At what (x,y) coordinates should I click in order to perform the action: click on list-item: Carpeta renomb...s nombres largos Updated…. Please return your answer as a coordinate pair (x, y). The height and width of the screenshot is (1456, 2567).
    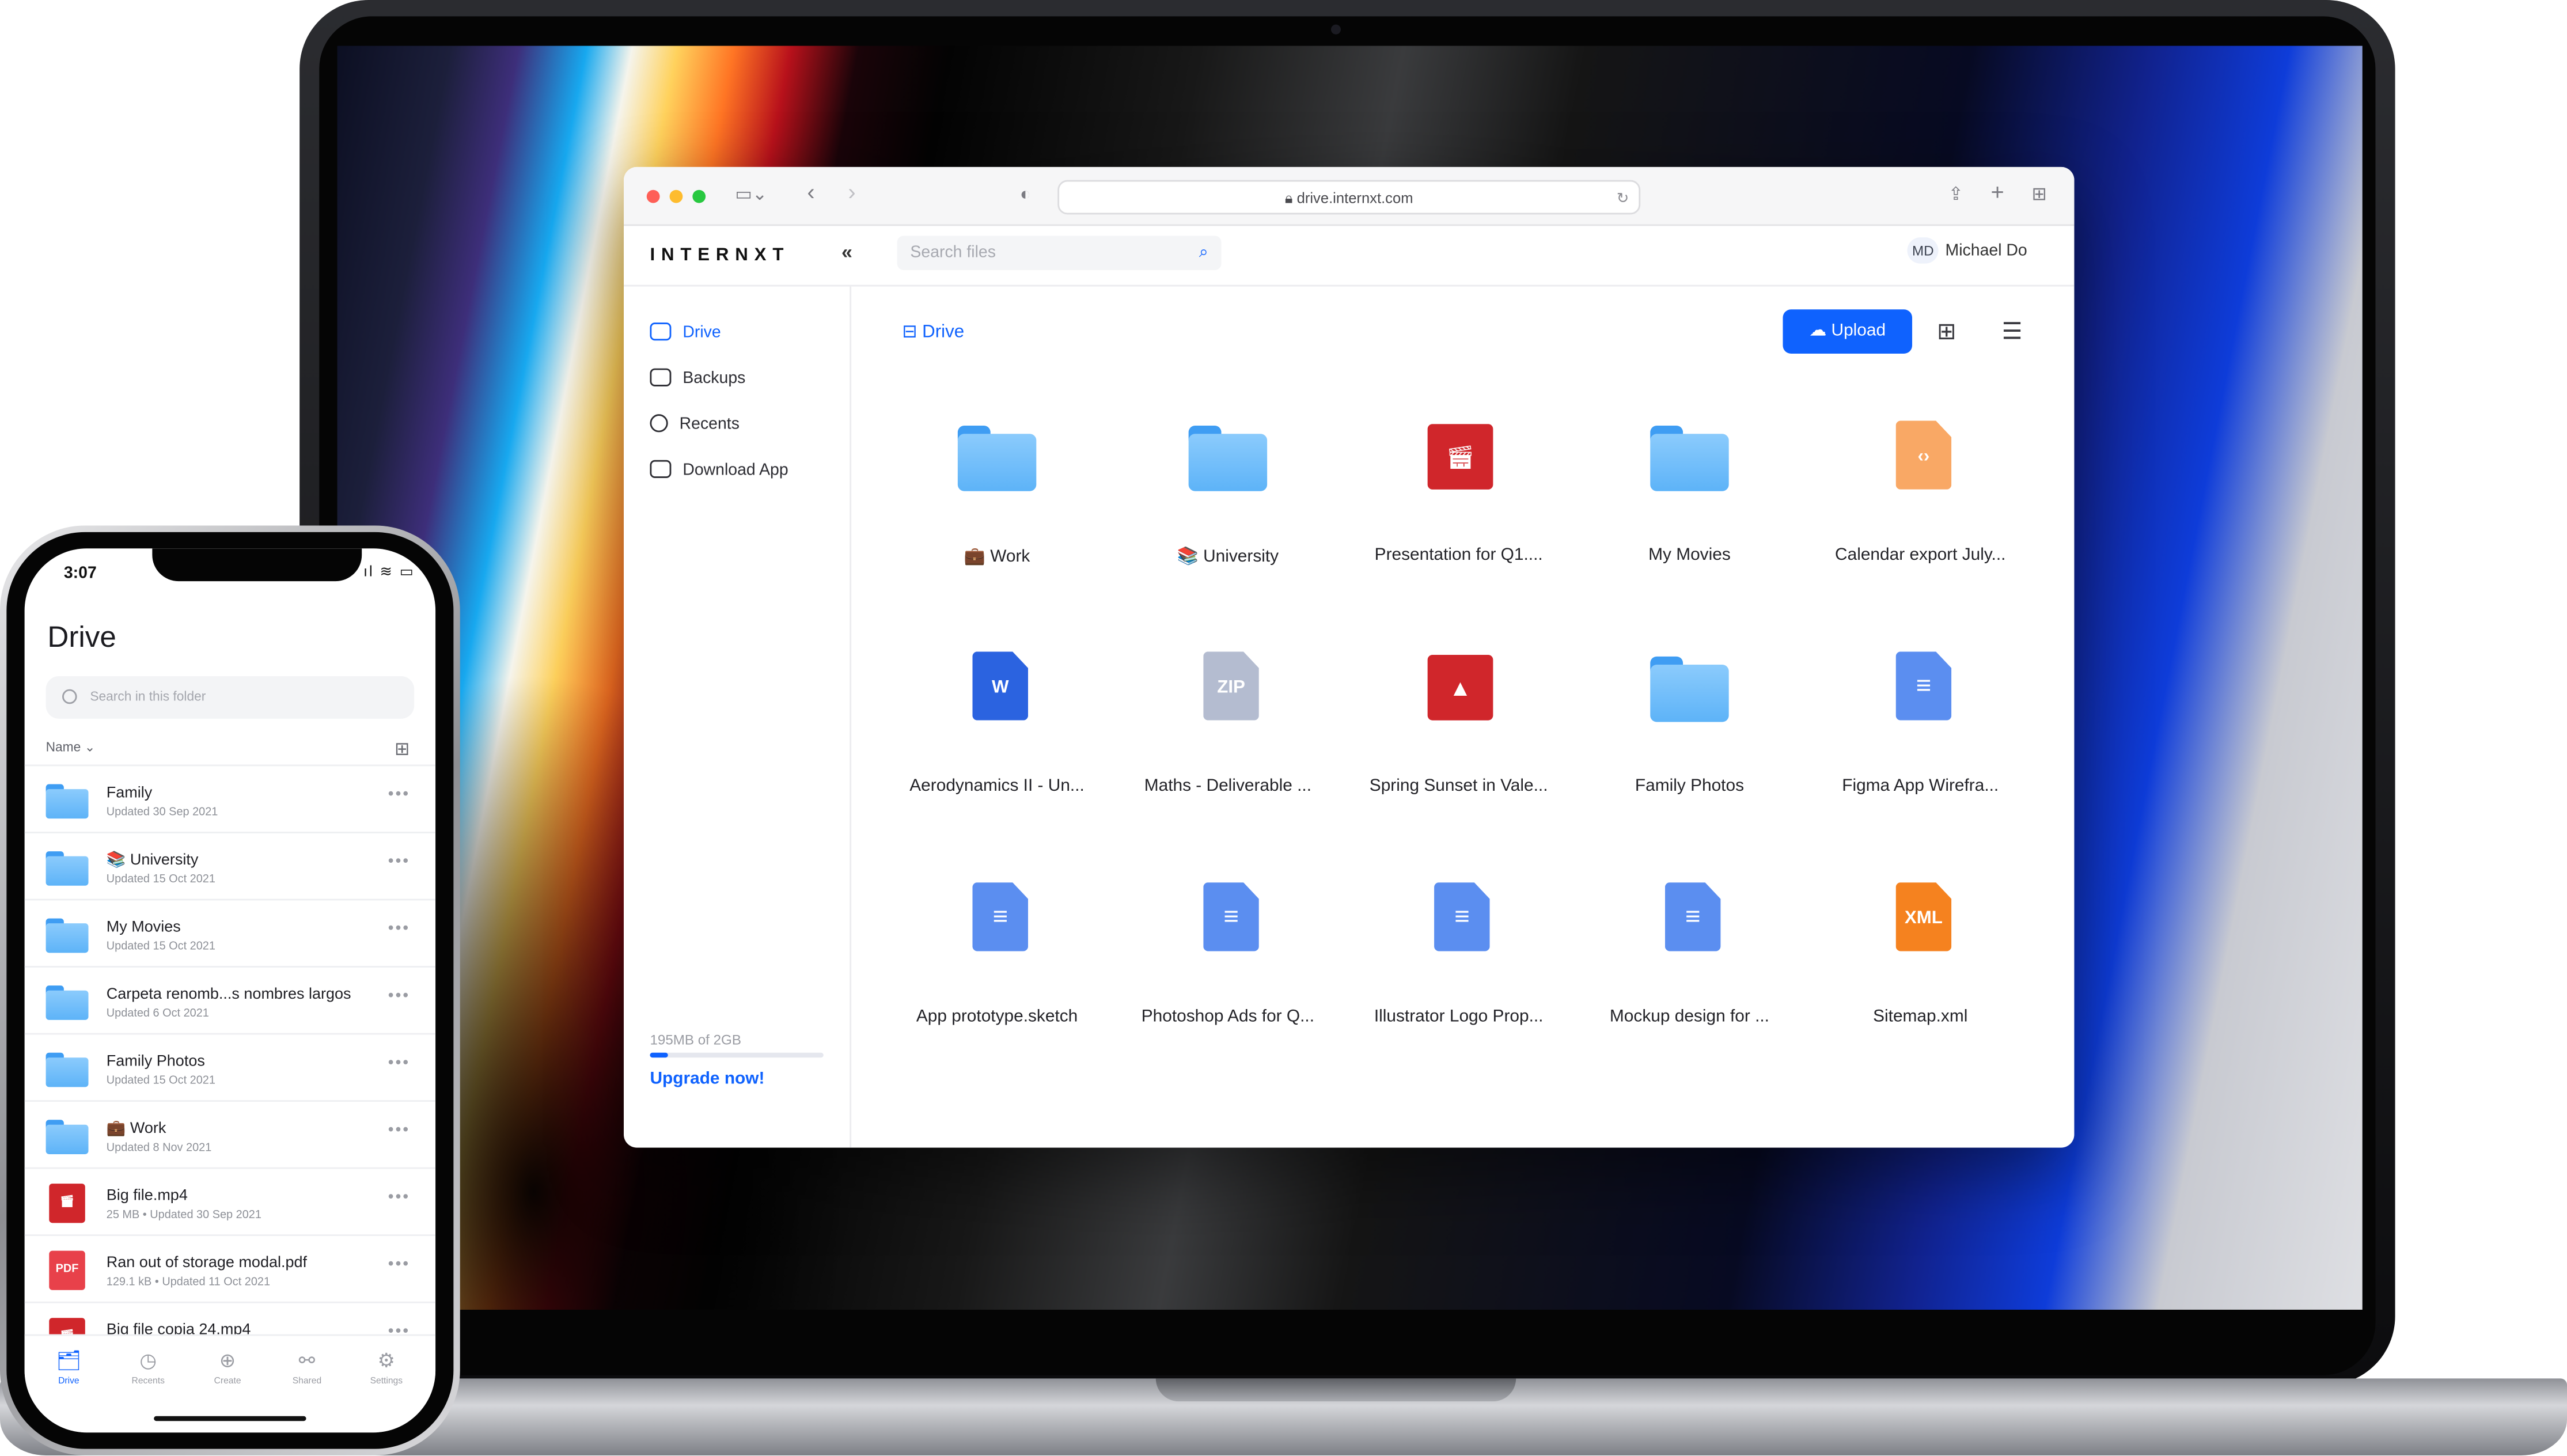
    Looking at the image, I should click on (230, 999).